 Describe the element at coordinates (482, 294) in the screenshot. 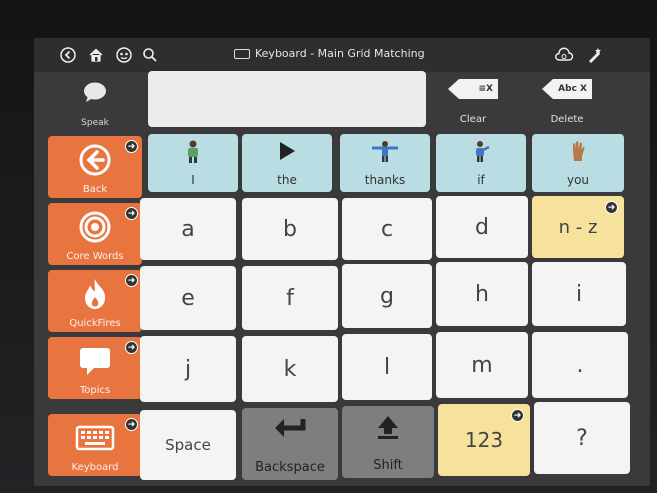

I see `key-h: h` at that location.